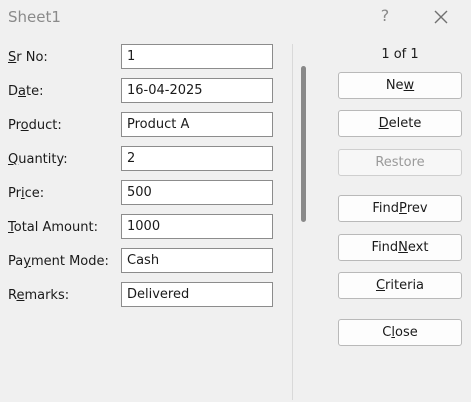  I want to click on field-label-date: Date:, so click(26, 91).